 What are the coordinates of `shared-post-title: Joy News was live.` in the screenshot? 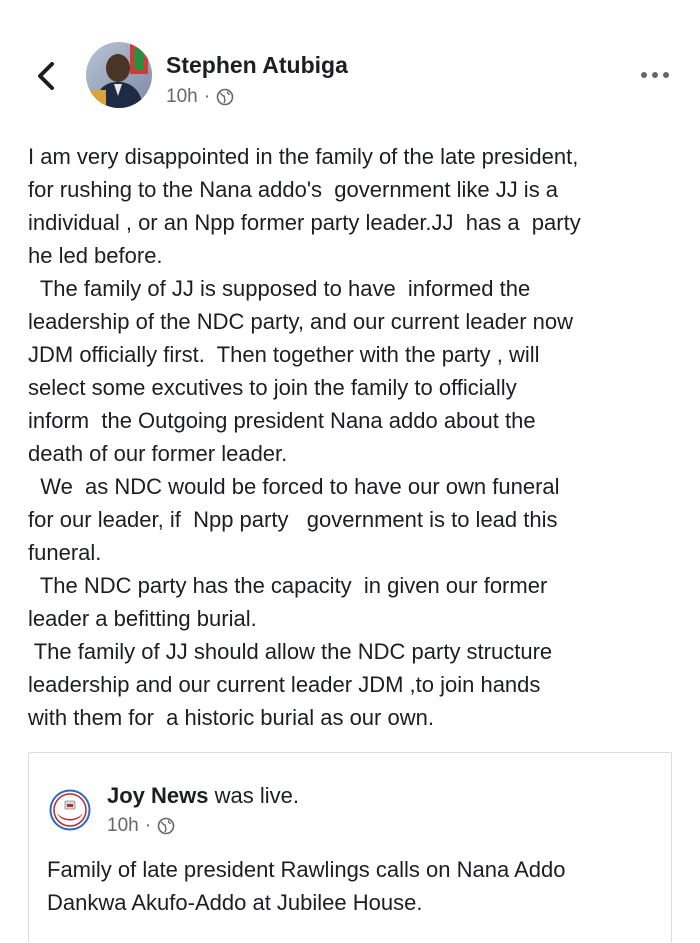 It's located at (203, 796).